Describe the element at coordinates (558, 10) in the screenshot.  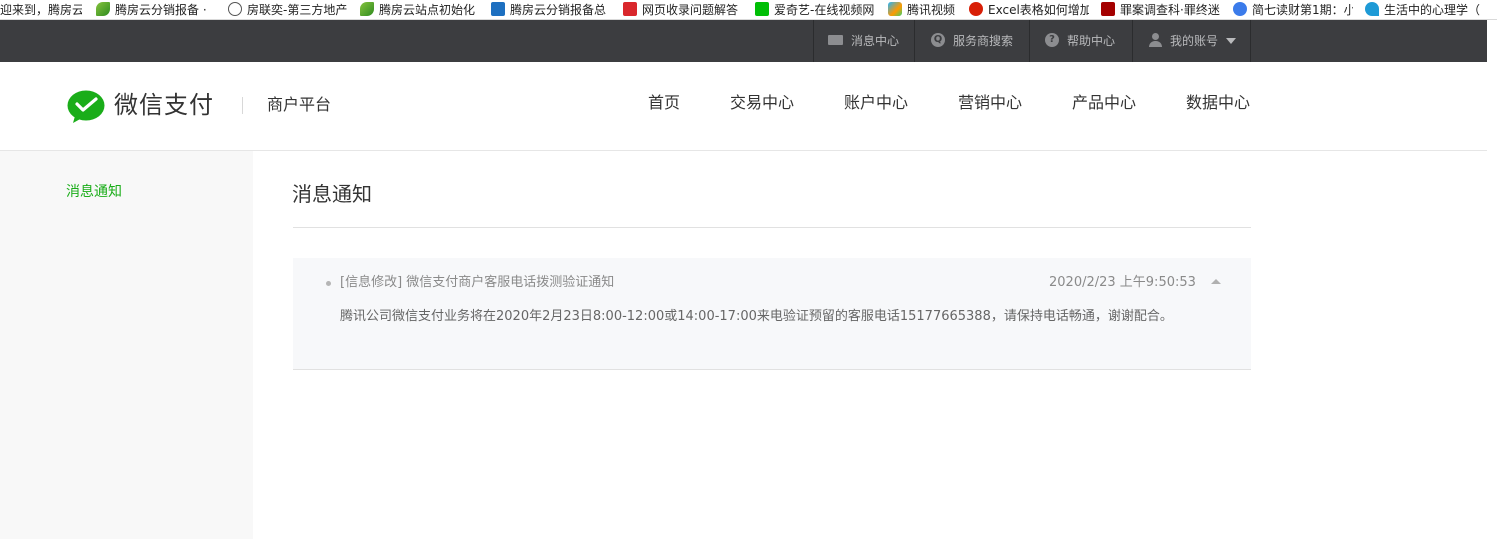
I see `bookmark-label: 腾房云分销报备总` at that location.